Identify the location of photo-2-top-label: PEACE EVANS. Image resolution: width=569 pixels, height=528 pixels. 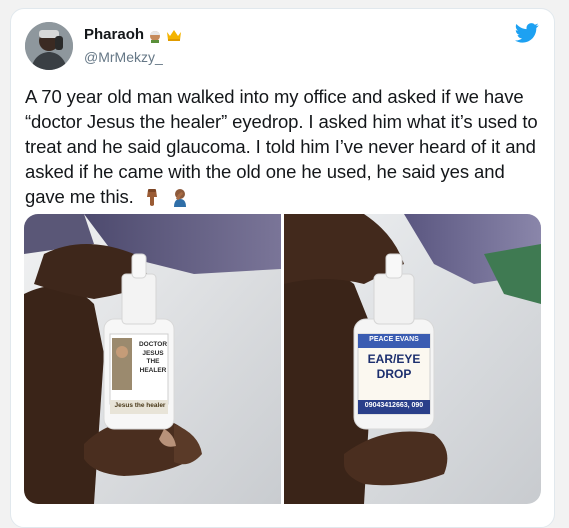
(394, 339).